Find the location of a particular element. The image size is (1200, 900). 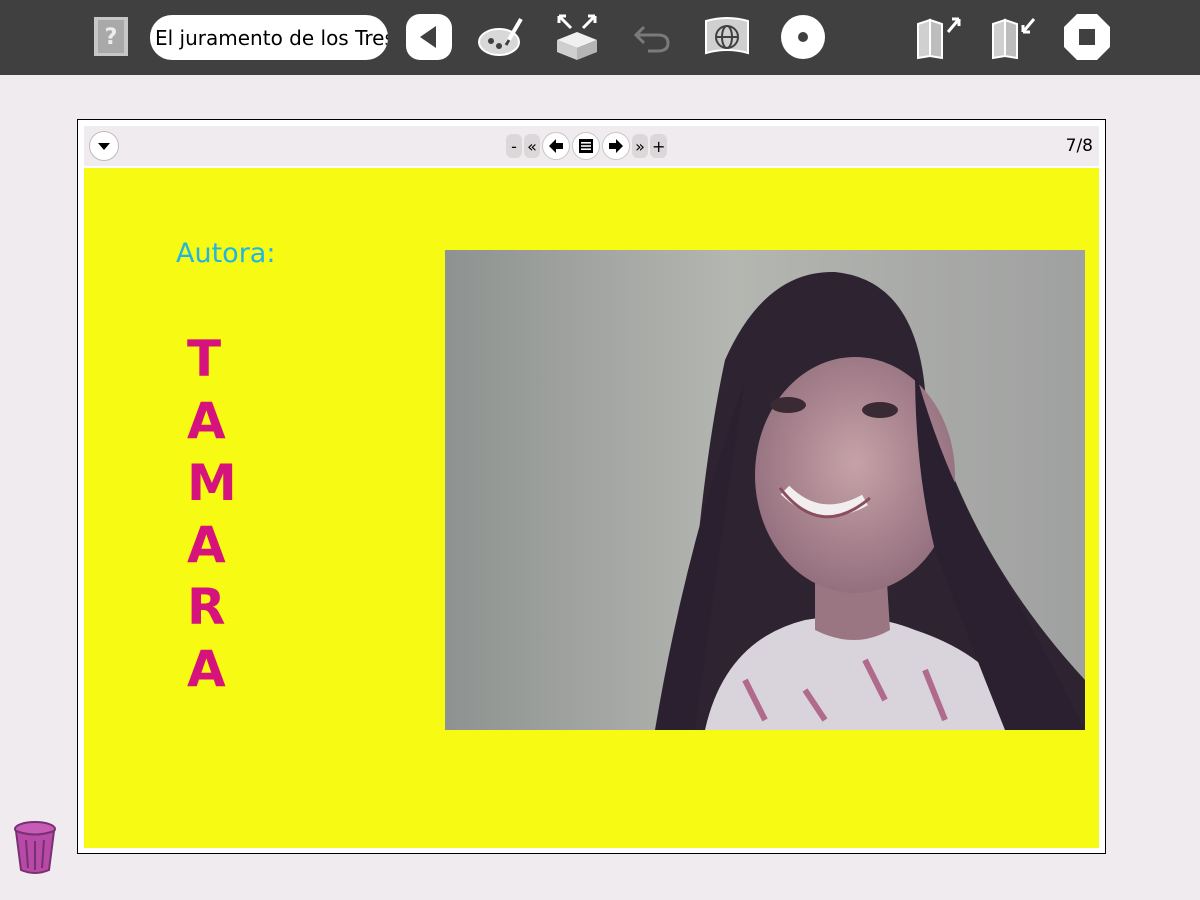

share-button is located at coordinates (727, 37).